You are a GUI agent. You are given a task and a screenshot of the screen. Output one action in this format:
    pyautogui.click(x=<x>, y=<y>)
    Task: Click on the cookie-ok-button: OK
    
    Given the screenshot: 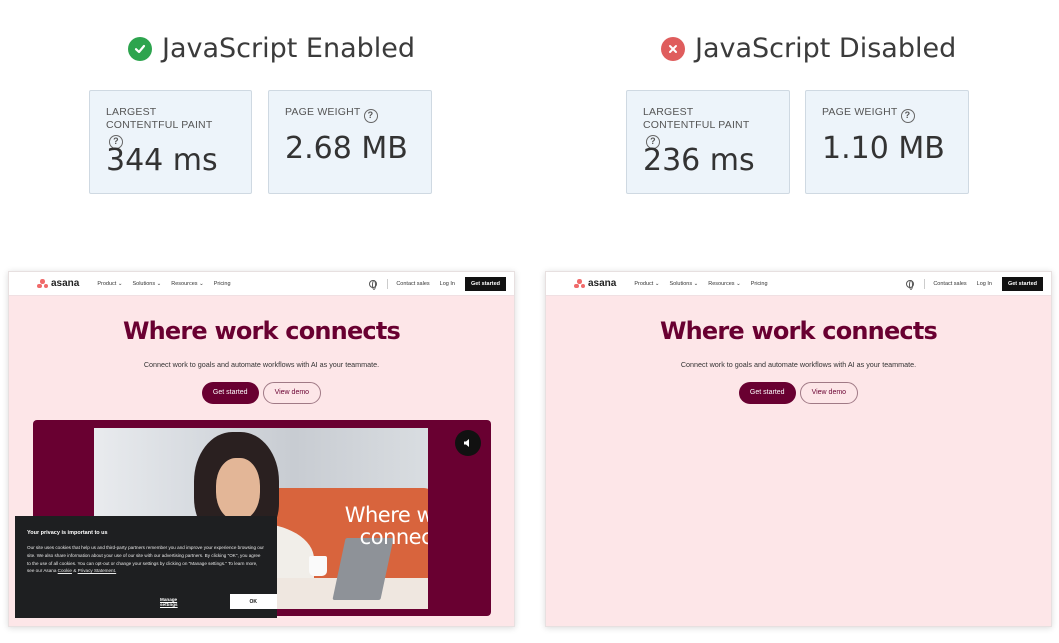 What is the action you would take?
    pyautogui.click(x=253, y=601)
    